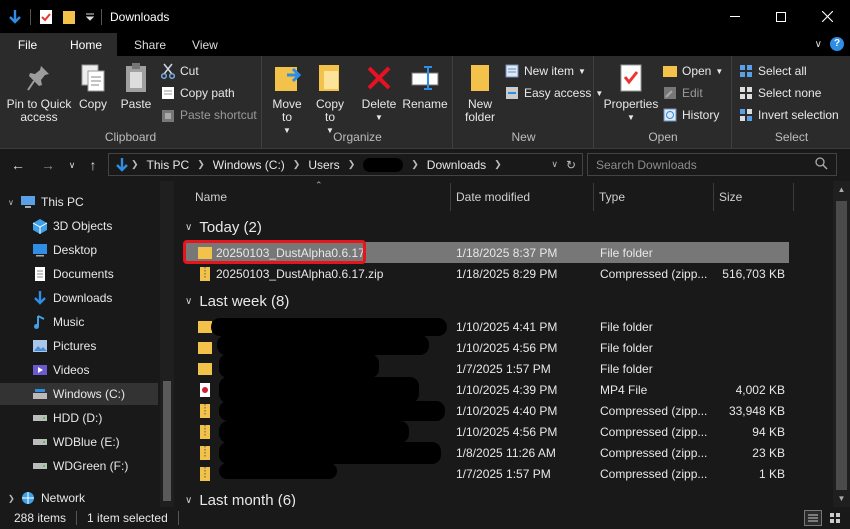 This screenshot has width=850, height=529. I want to click on expand-chevron-icon: ❯, so click(14, 498).